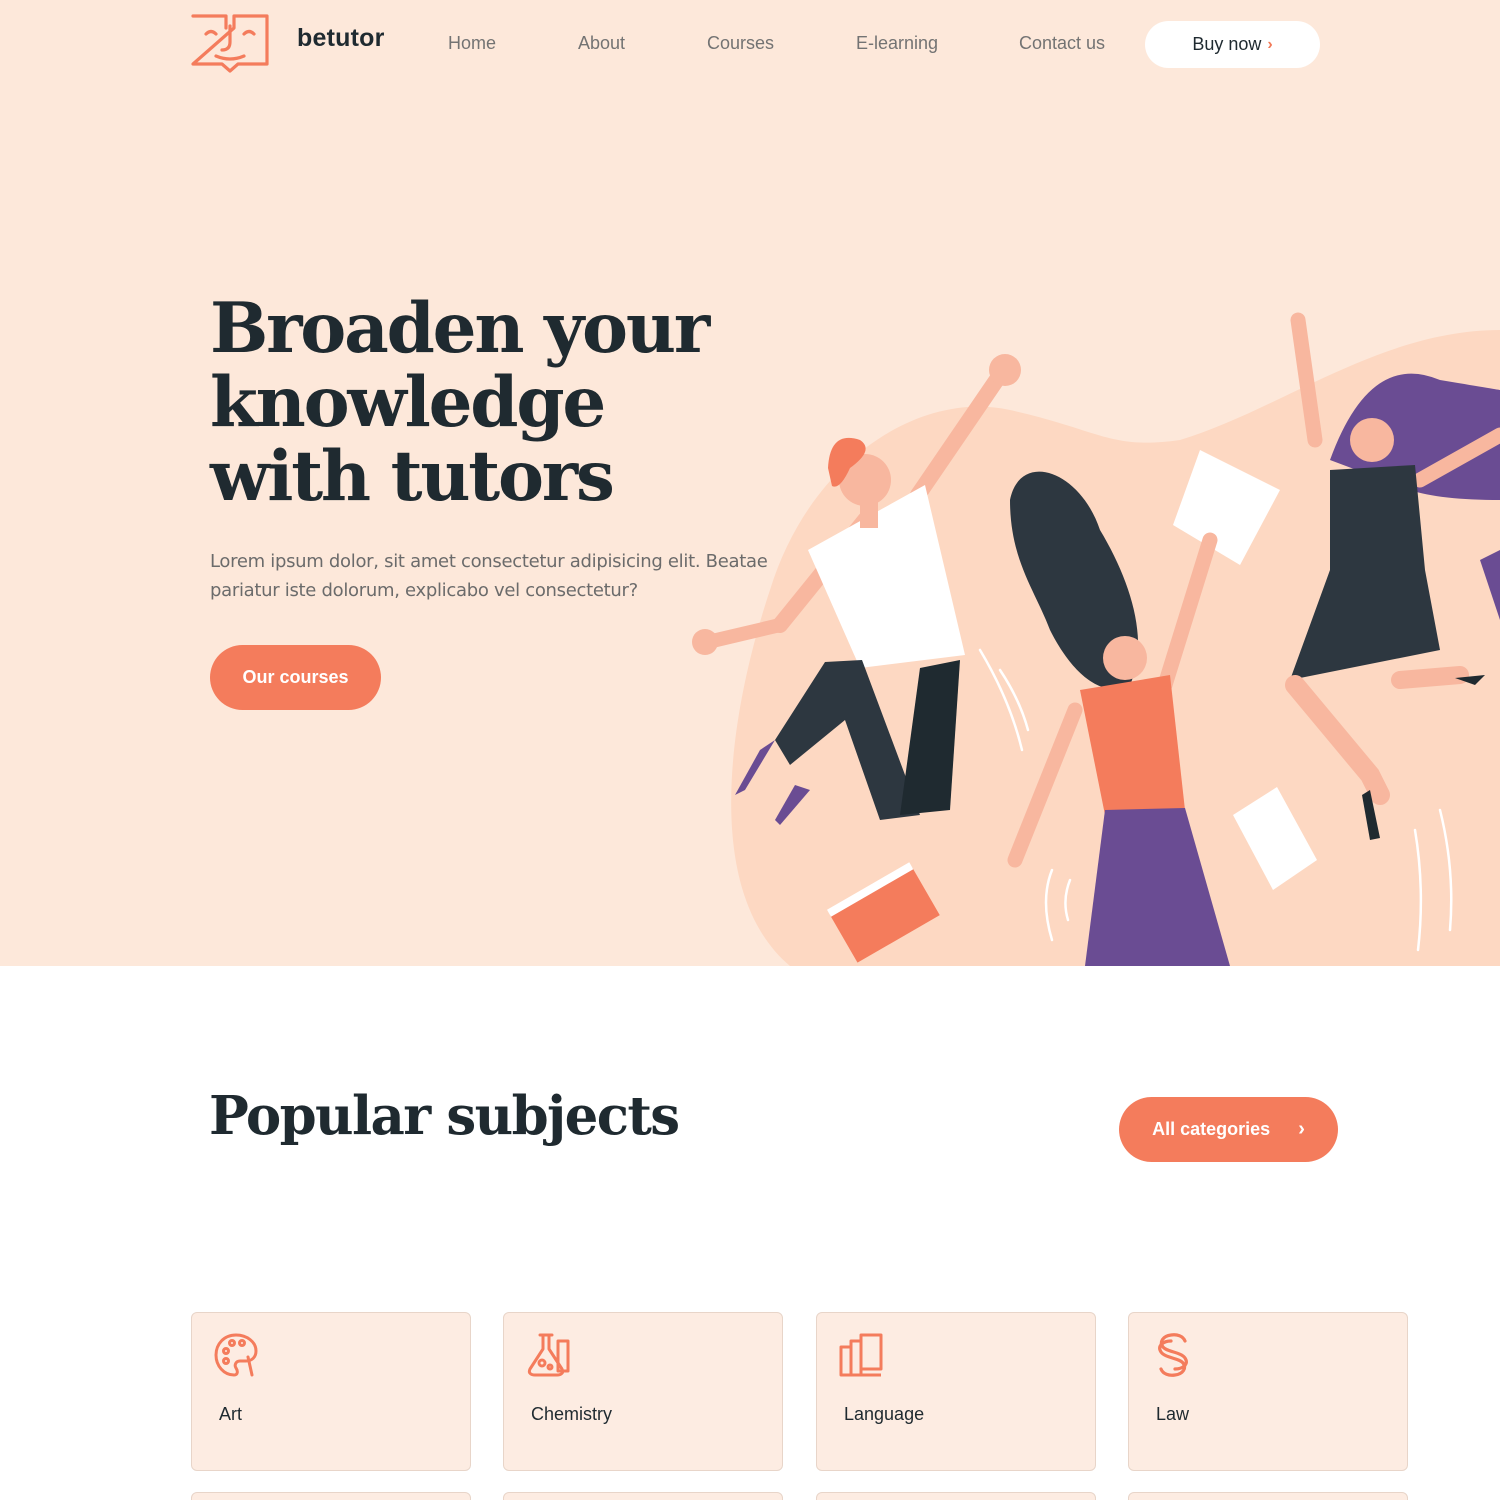 This screenshot has height=1500, width=1500. What do you see at coordinates (408, 402) in the screenshot?
I see `hero-title-line: knowledge` at bounding box center [408, 402].